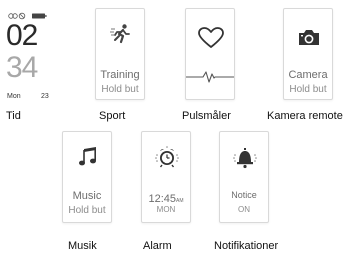 This screenshot has height=257, width=354. What do you see at coordinates (120, 54) in the screenshot?
I see `screen-sport: Training Hold but` at bounding box center [120, 54].